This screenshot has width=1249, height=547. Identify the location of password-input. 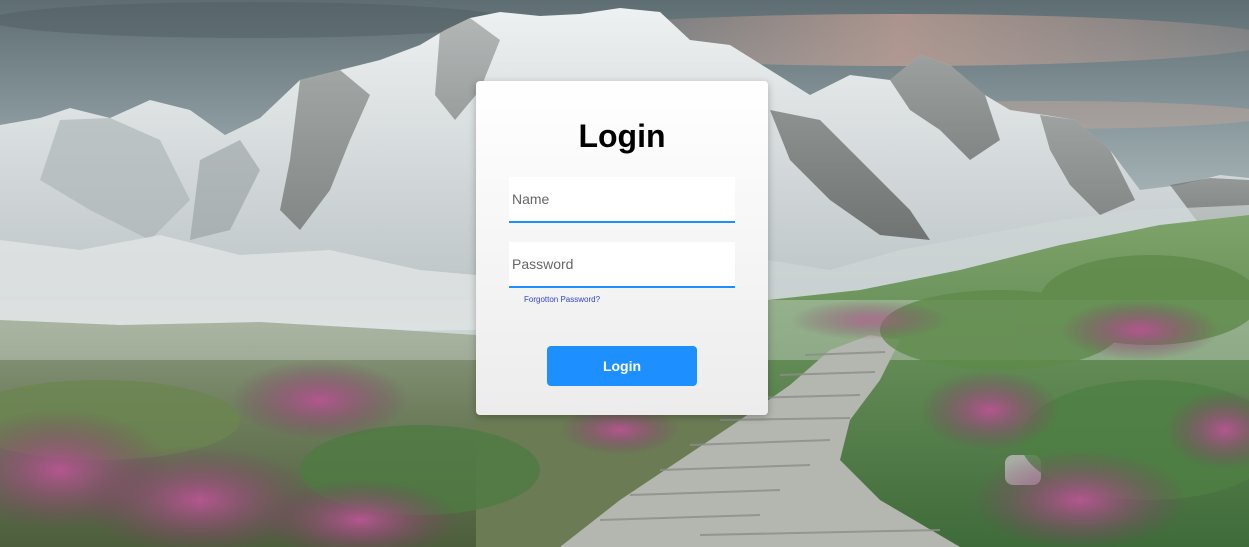
(622, 265).